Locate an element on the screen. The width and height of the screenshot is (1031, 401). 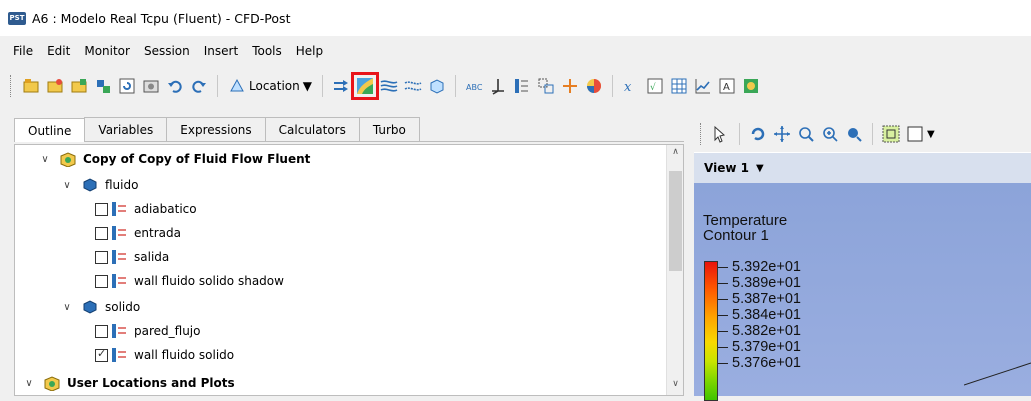
volume-render-icon is located at coordinates (437, 86).